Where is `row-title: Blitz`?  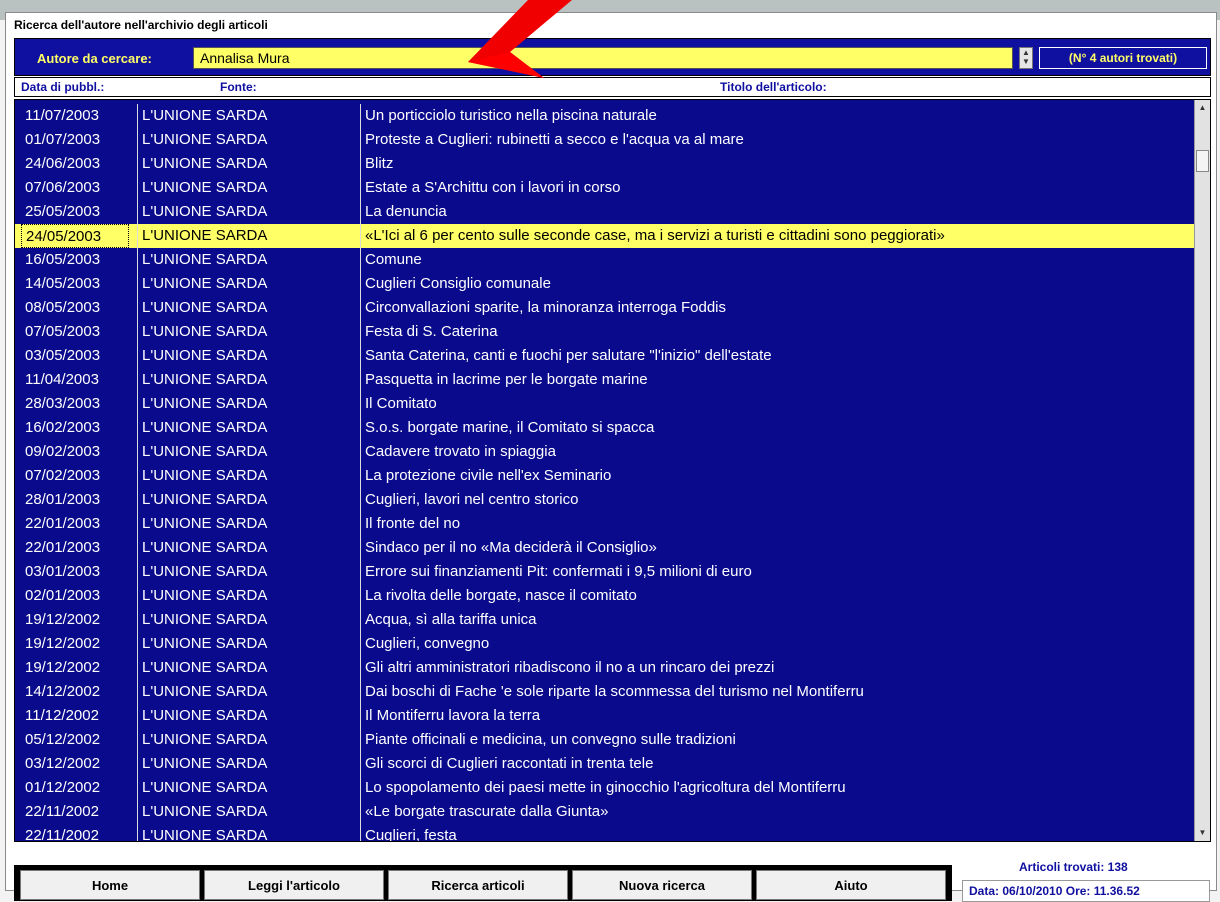
row-title: Blitz is located at coordinates (376, 164).